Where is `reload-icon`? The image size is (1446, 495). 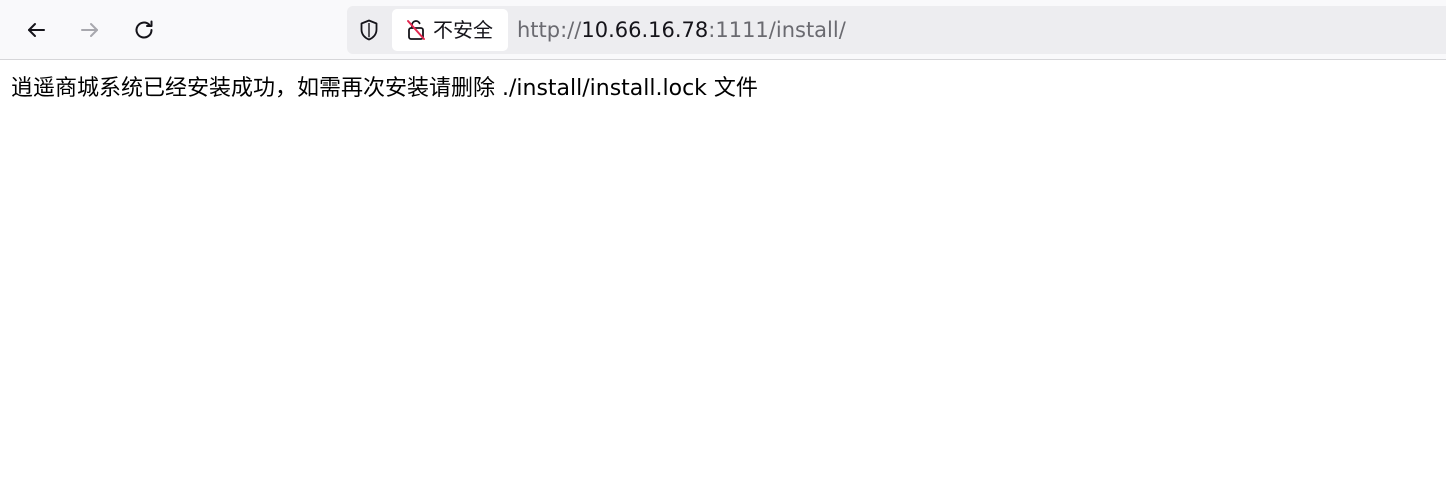 reload-icon is located at coordinates (144, 29).